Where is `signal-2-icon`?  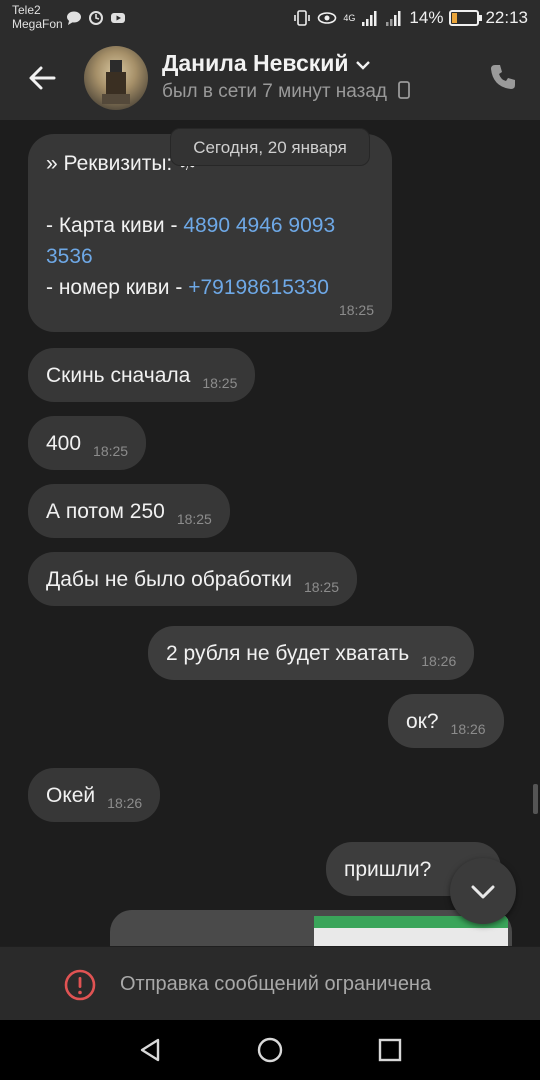
signal-2-icon is located at coordinates (393, 18).